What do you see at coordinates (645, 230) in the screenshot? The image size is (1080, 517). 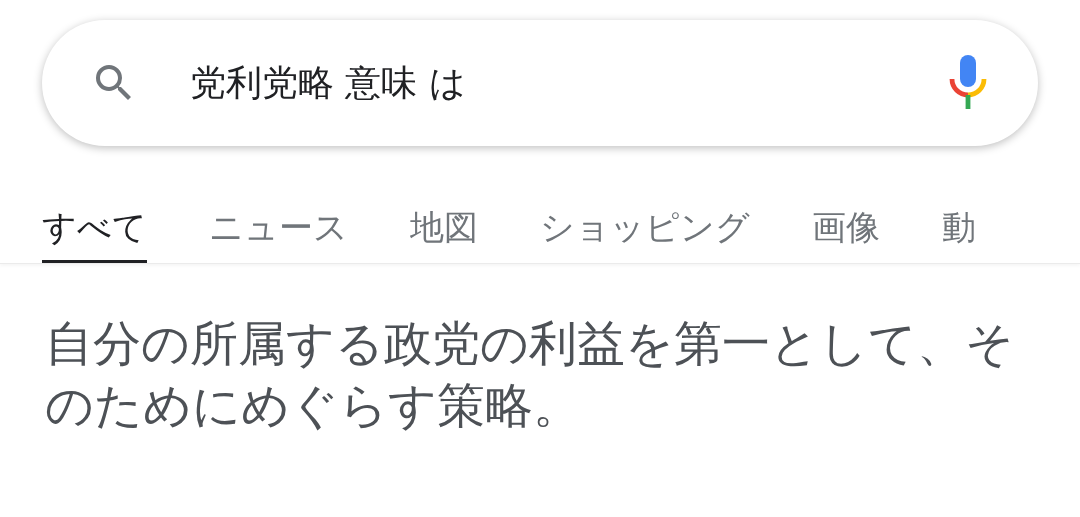 I see `tab: ショッピング` at bounding box center [645, 230].